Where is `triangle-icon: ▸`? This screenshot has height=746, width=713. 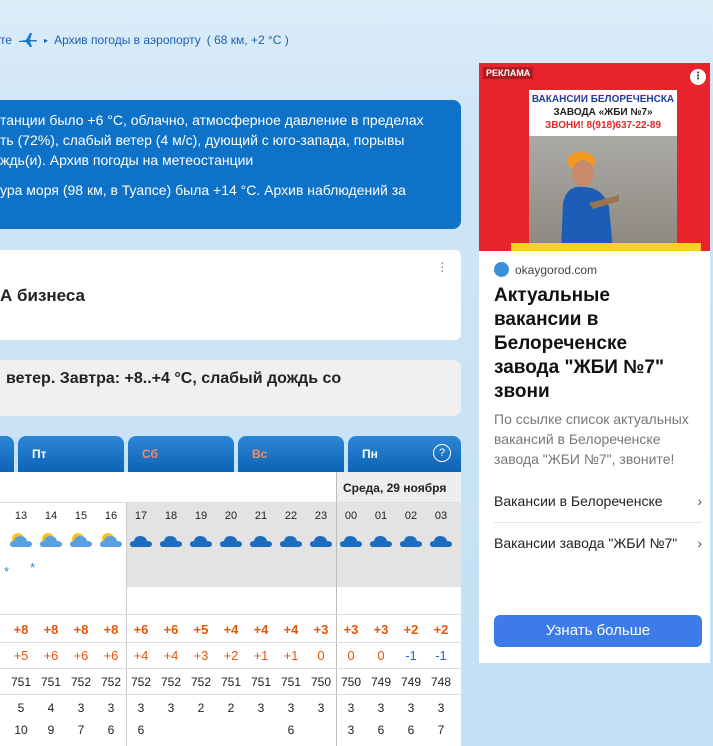
triangle-icon: ▸ is located at coordinates (46, 40).